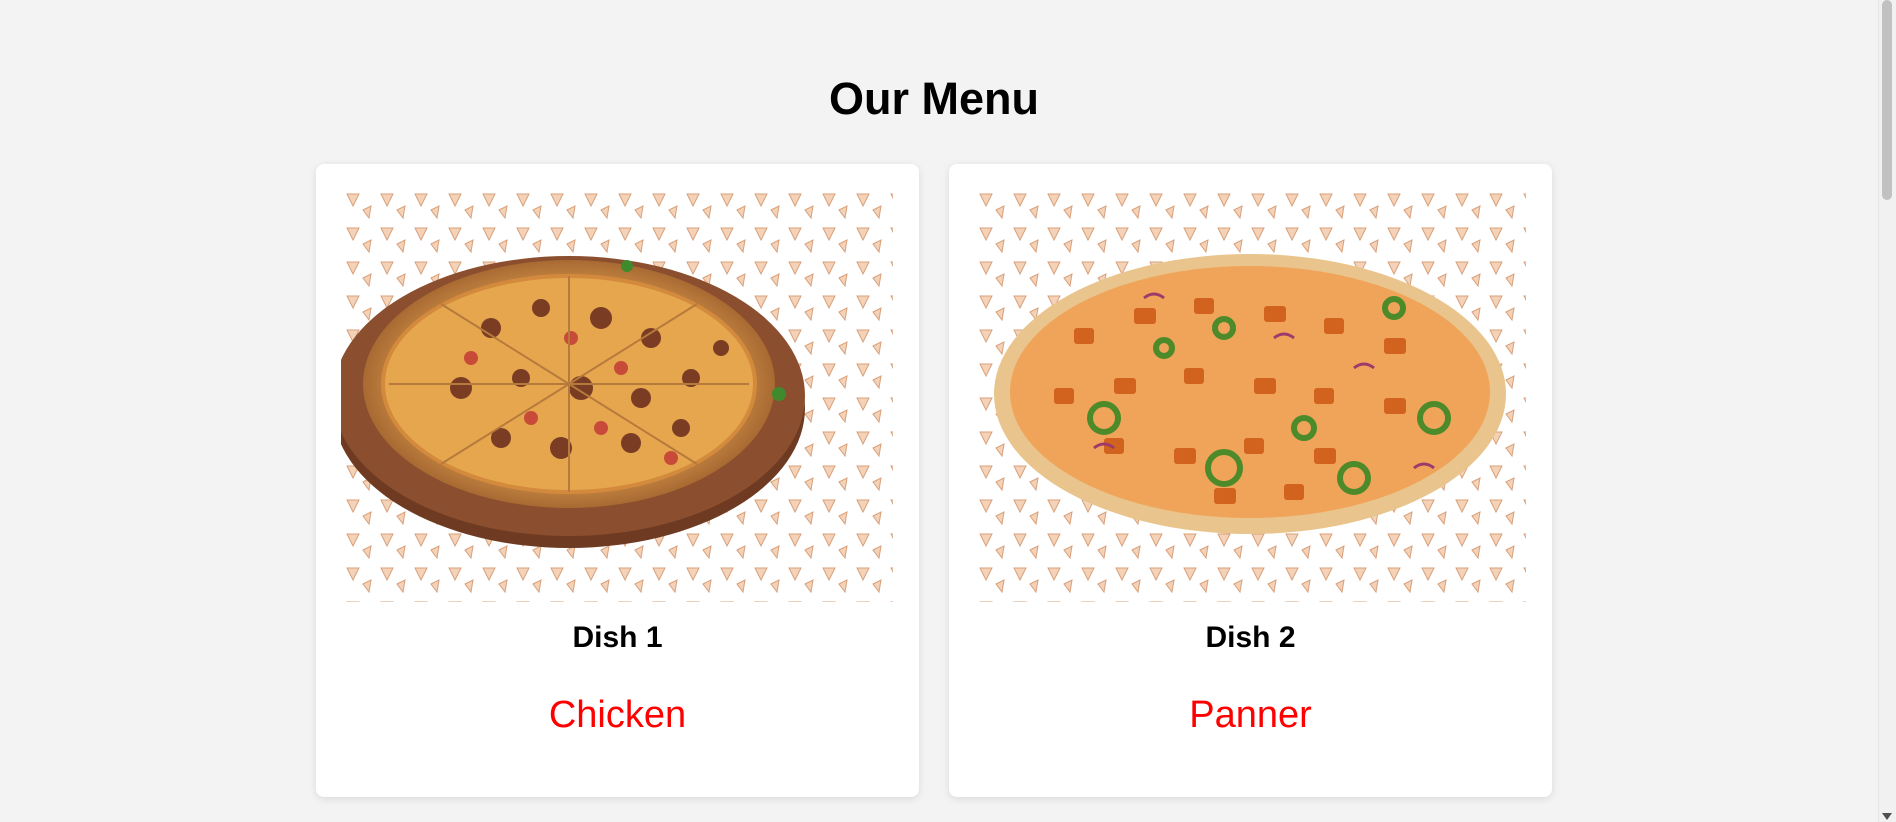 The width and height of the screenshot is (1896, 822). Describe the element at coordinates (934, 98) in the screenshot. I see `page-title: Our Menu` at that location.